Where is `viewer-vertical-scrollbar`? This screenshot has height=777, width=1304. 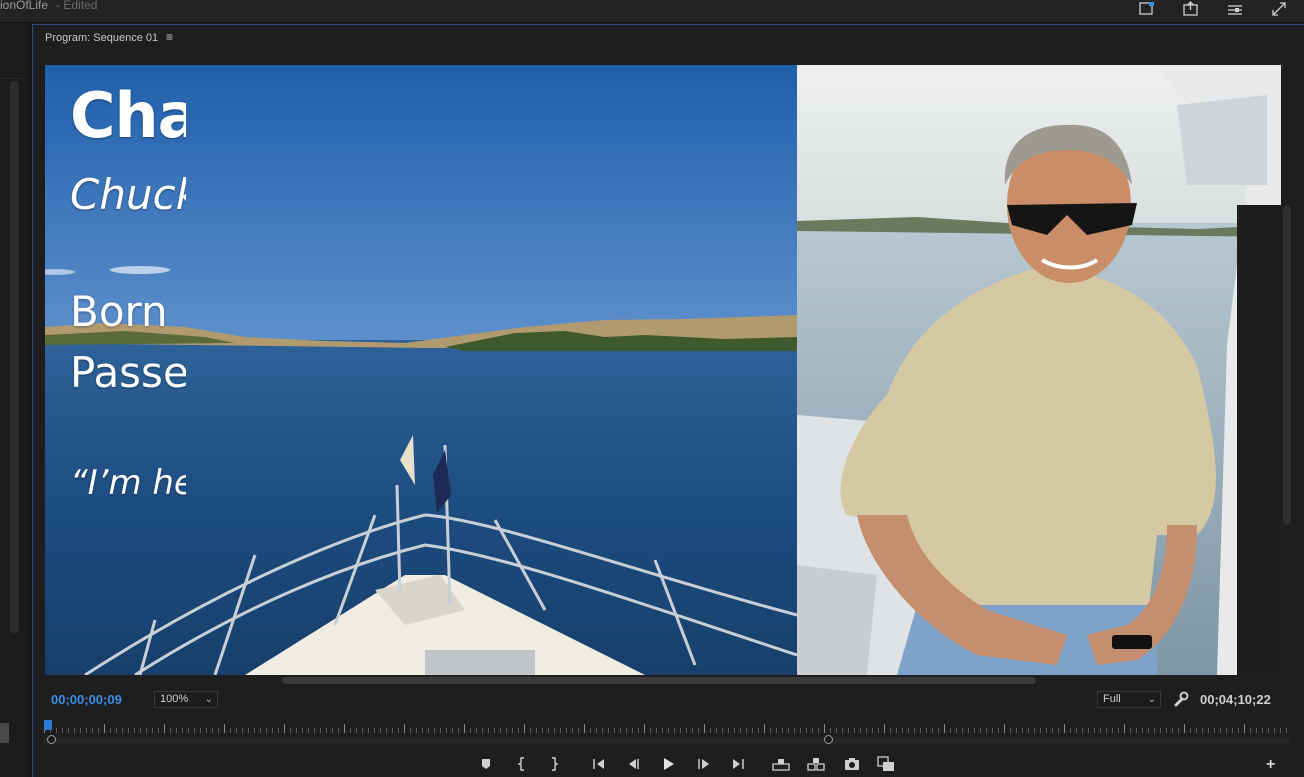
viewer-vertical-scrollbar is located at coordinates (1287, 365).